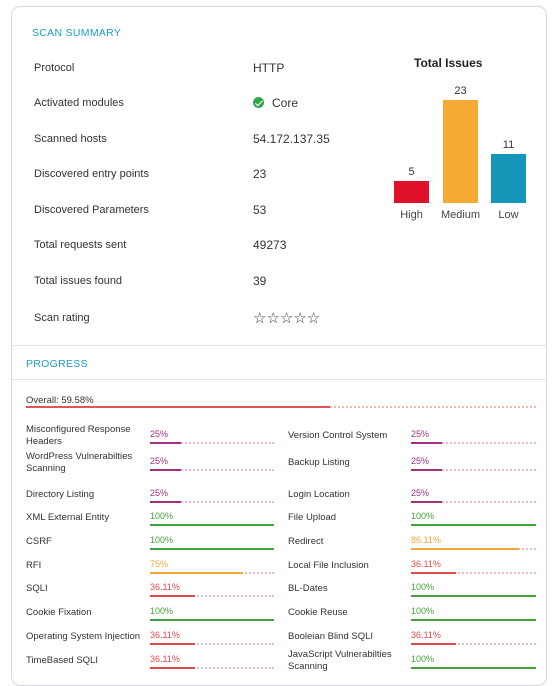  Describe the element at coordinates (62, 318) in the screenshot. I see `summary-label: Scan rating` at that location.